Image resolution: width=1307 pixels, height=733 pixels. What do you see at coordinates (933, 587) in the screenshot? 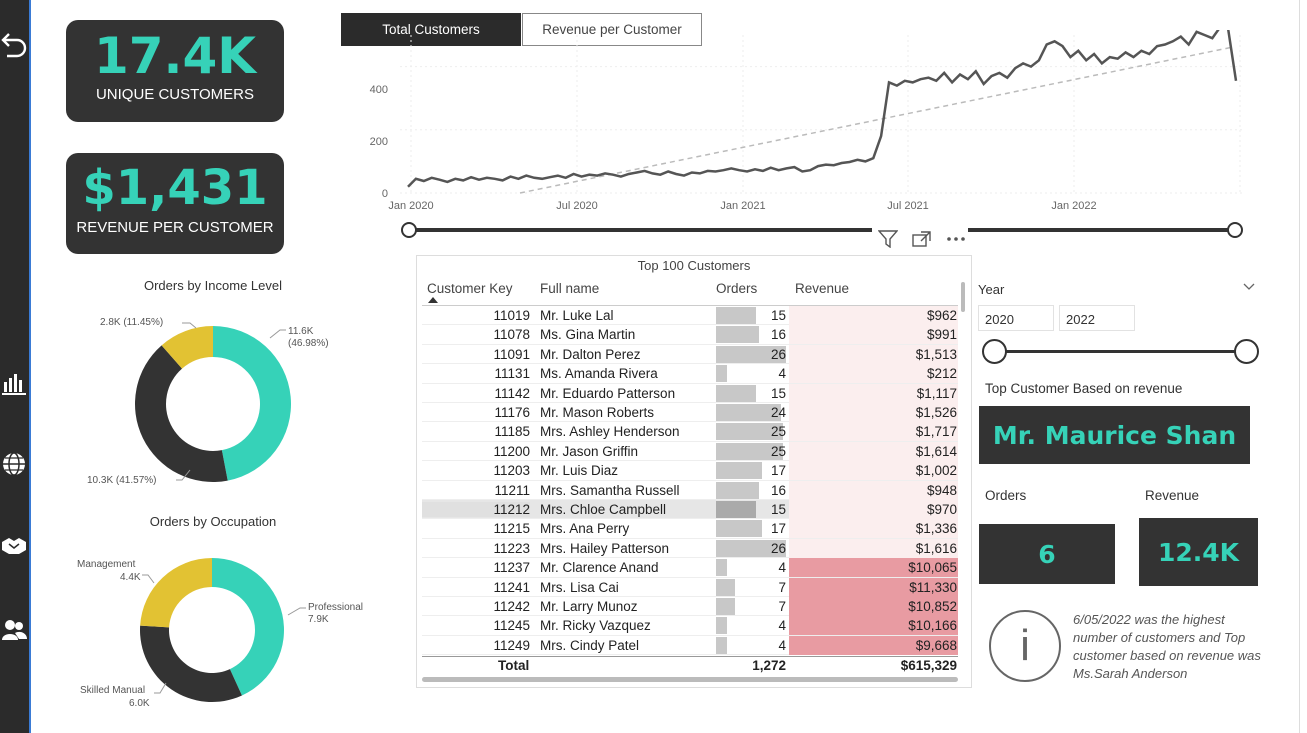
I see `cell-revenue: $11,330` at bounding box center [933, 587].